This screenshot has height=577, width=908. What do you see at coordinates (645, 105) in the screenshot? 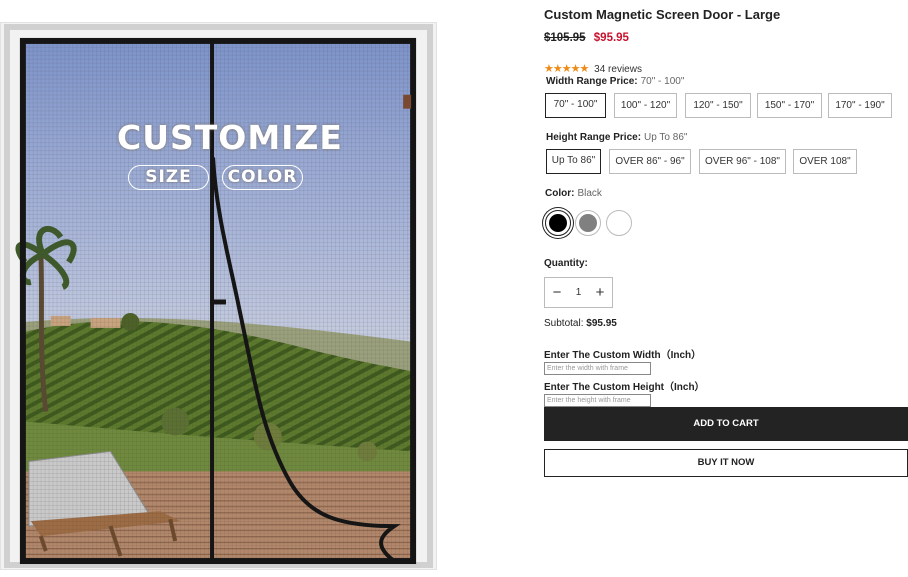
I see `width-option-100-120: 100" - 120"` at bounding box center [645, 105].